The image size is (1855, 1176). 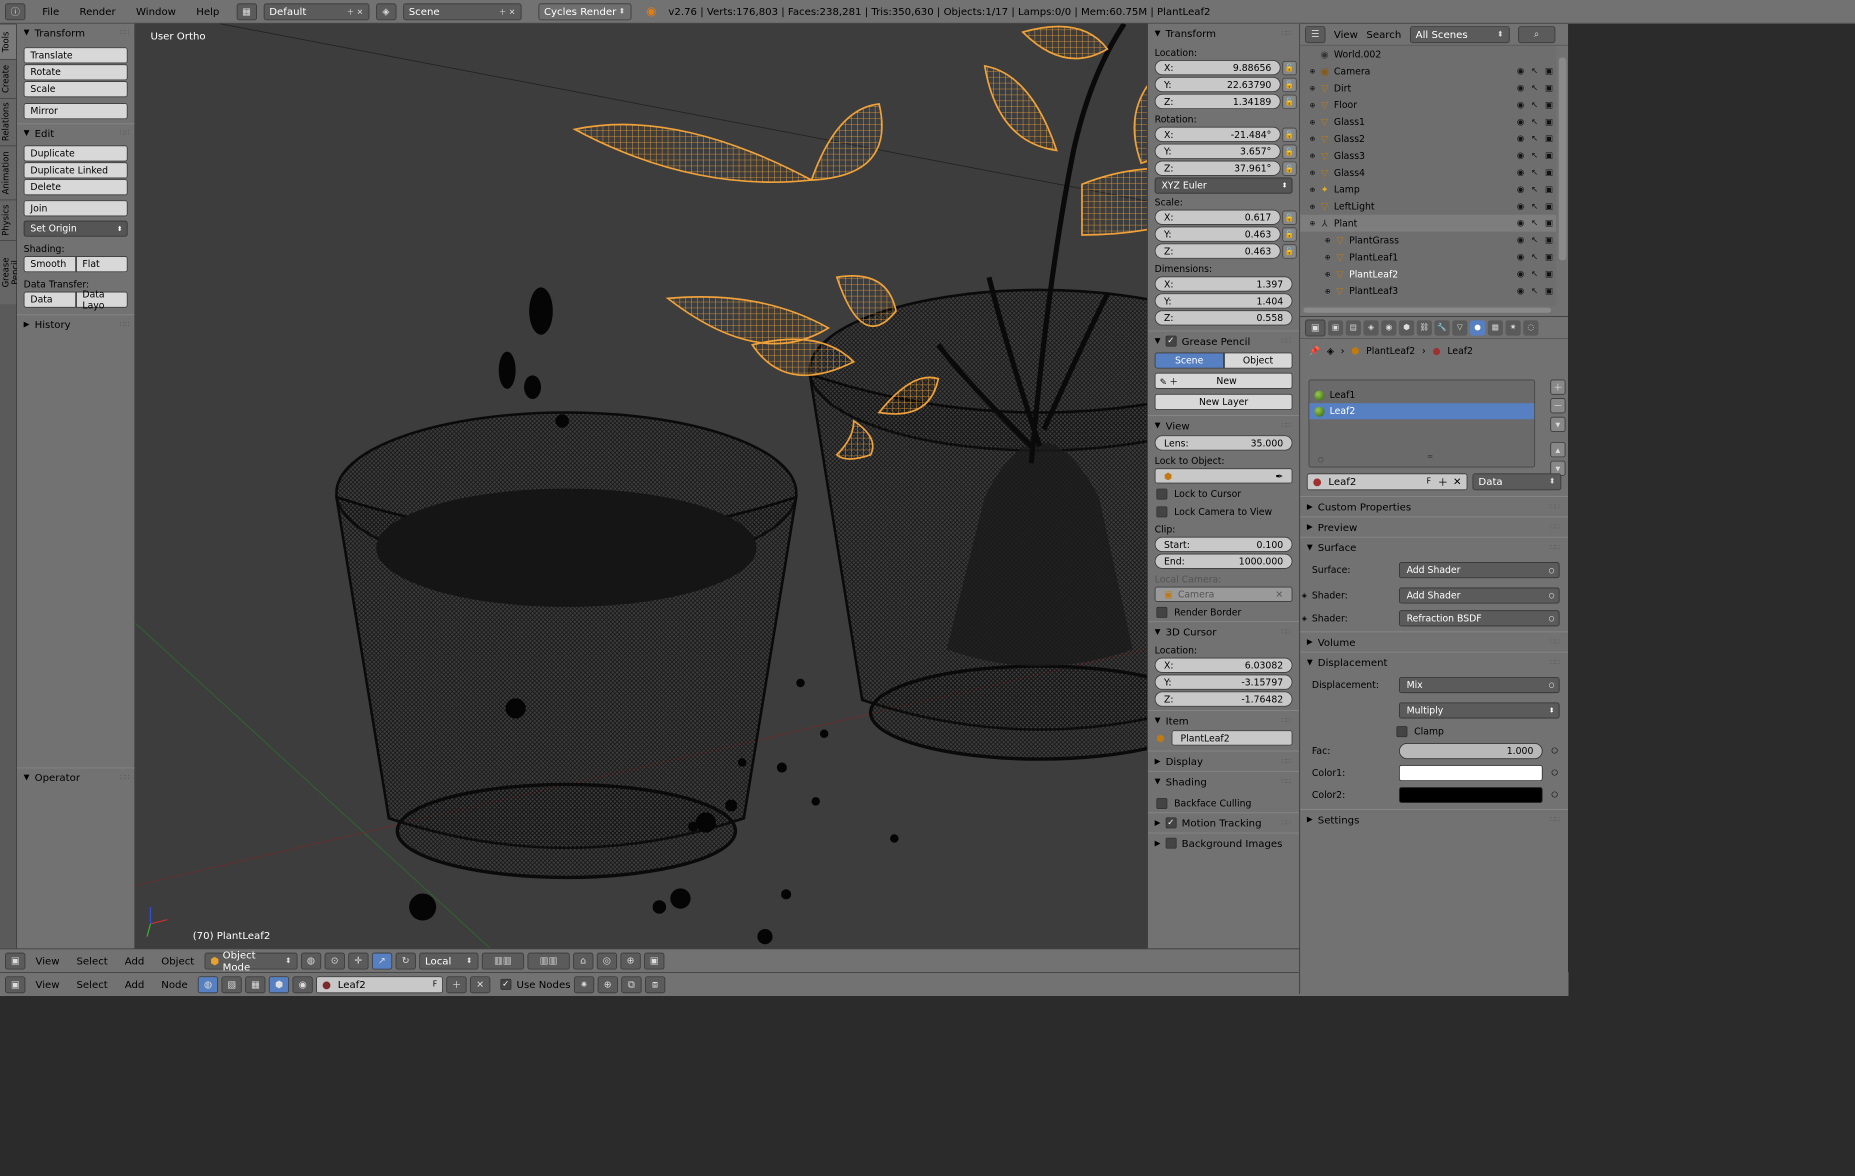 I want to click on edit-panel-header: ▼ Edit ∷∷, so click(x=75, y=132).